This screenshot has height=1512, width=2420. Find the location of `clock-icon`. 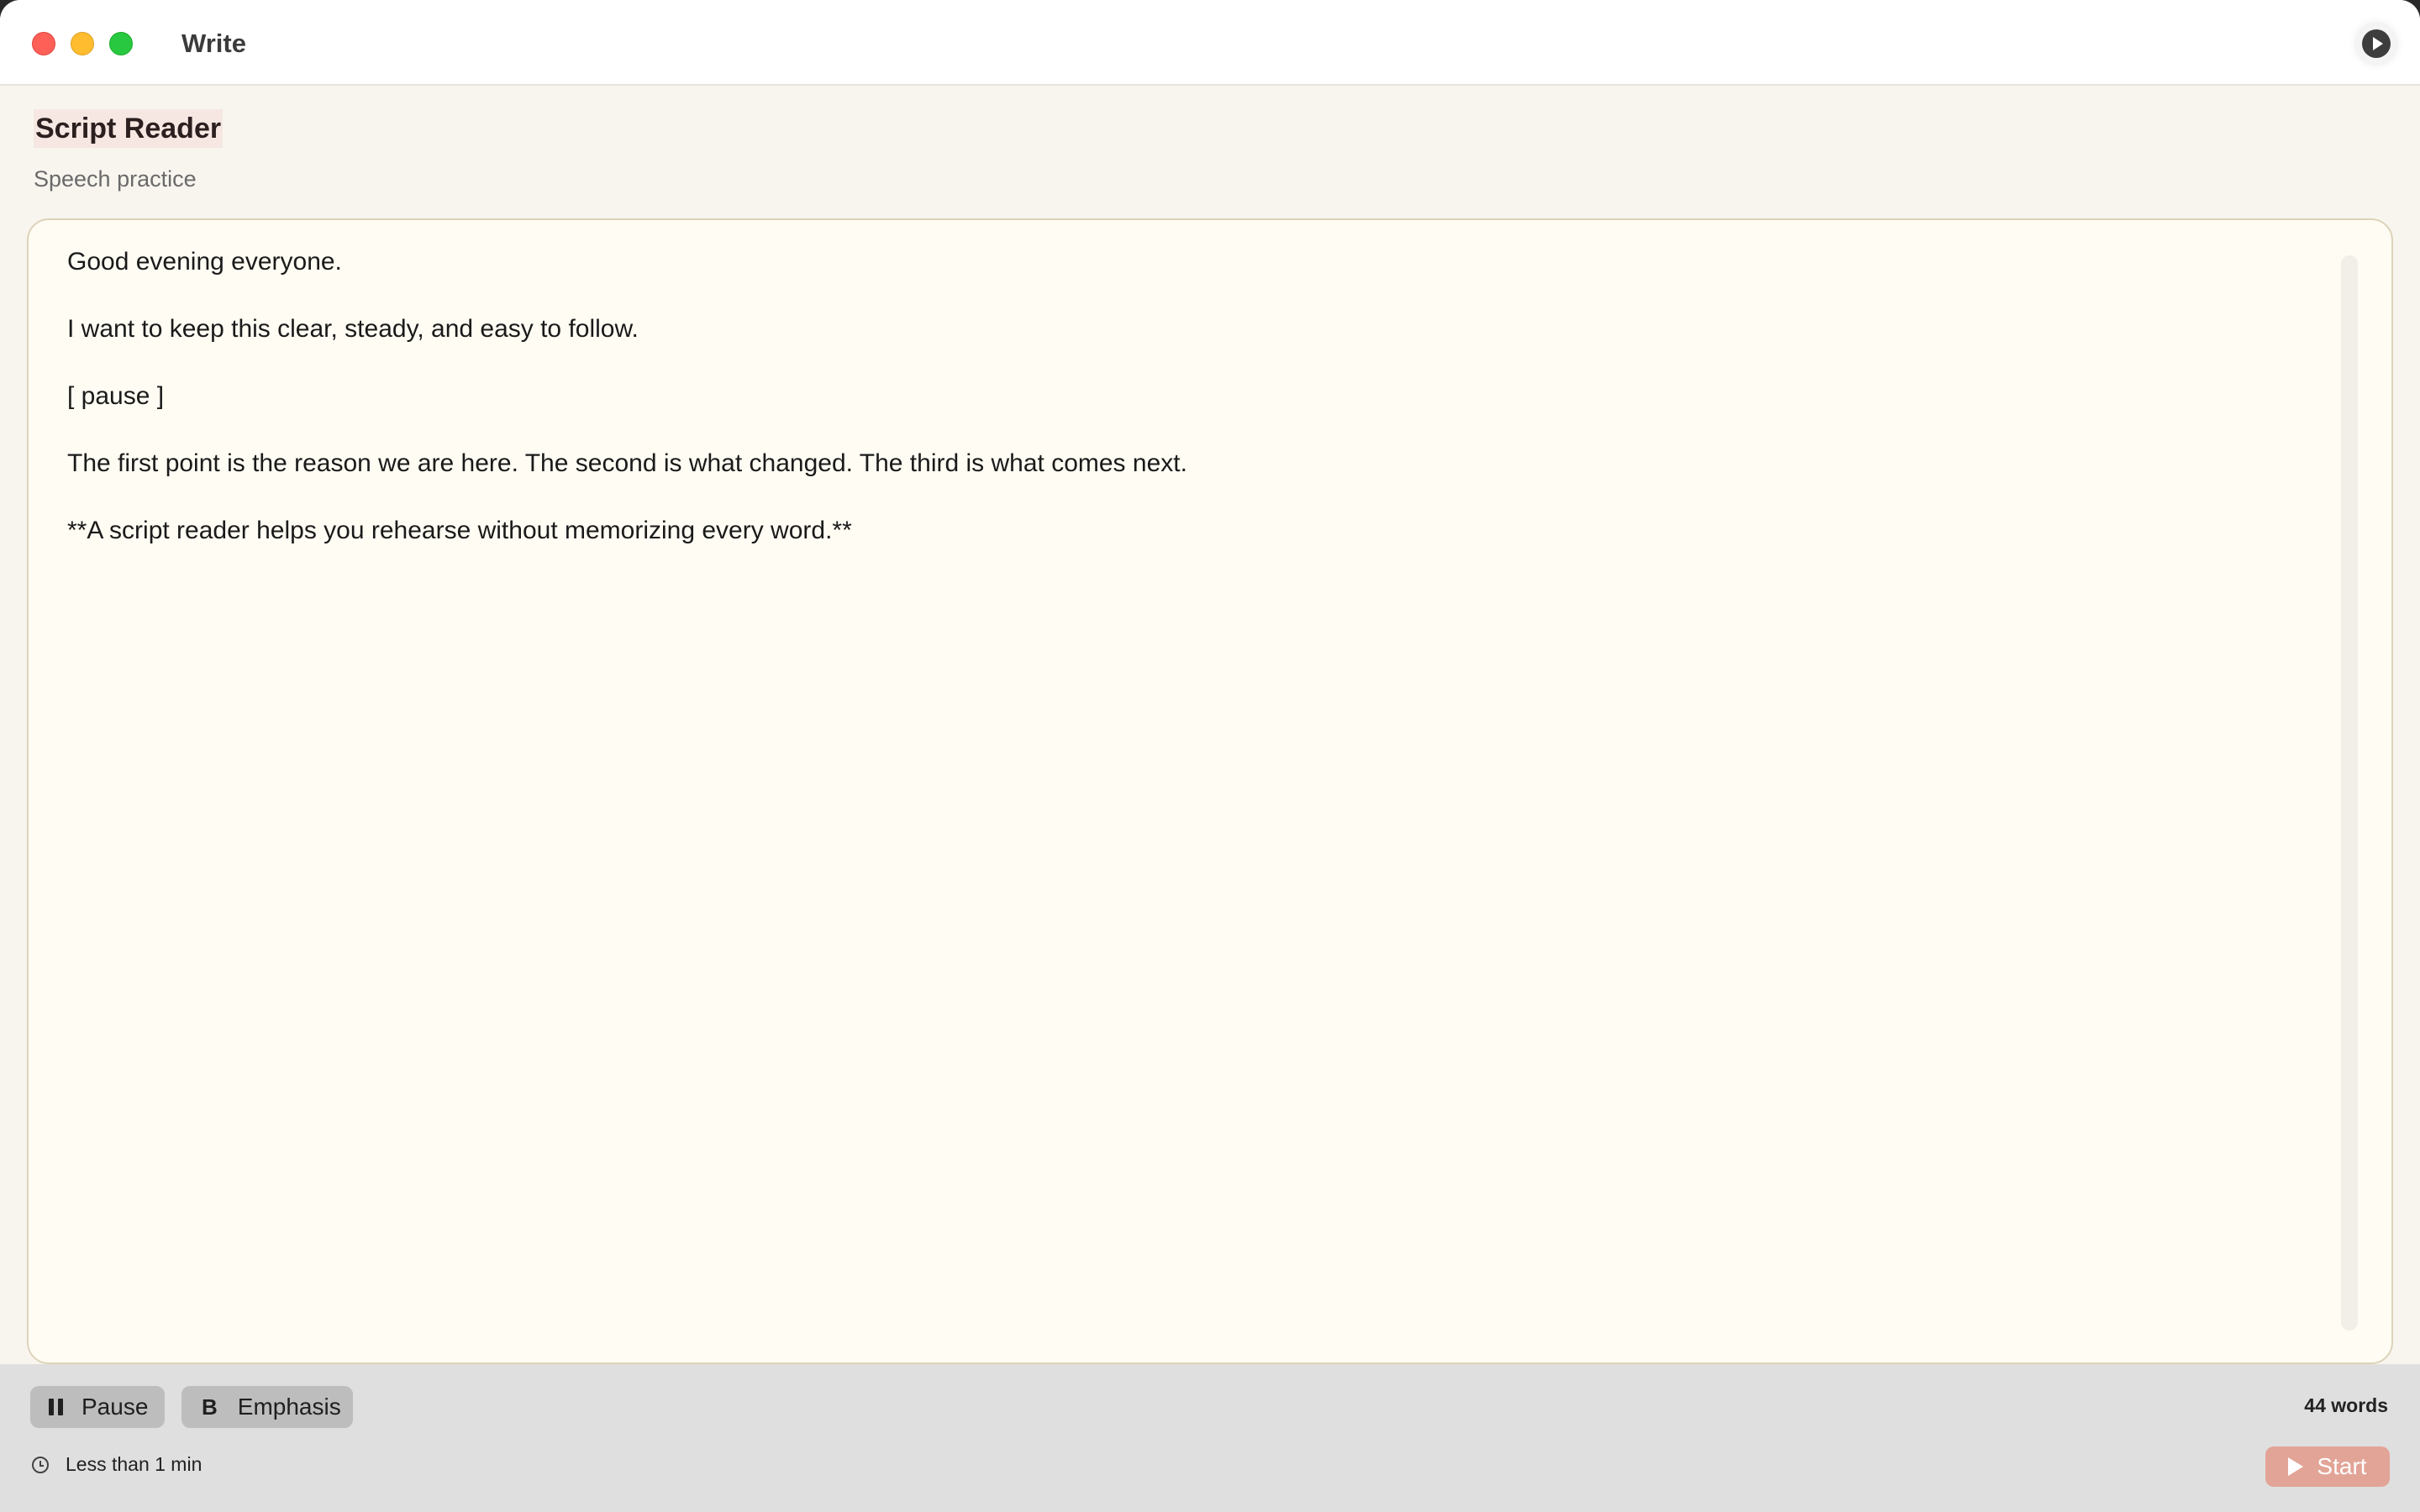

clock-icon is located at coordinates (40, 1464).